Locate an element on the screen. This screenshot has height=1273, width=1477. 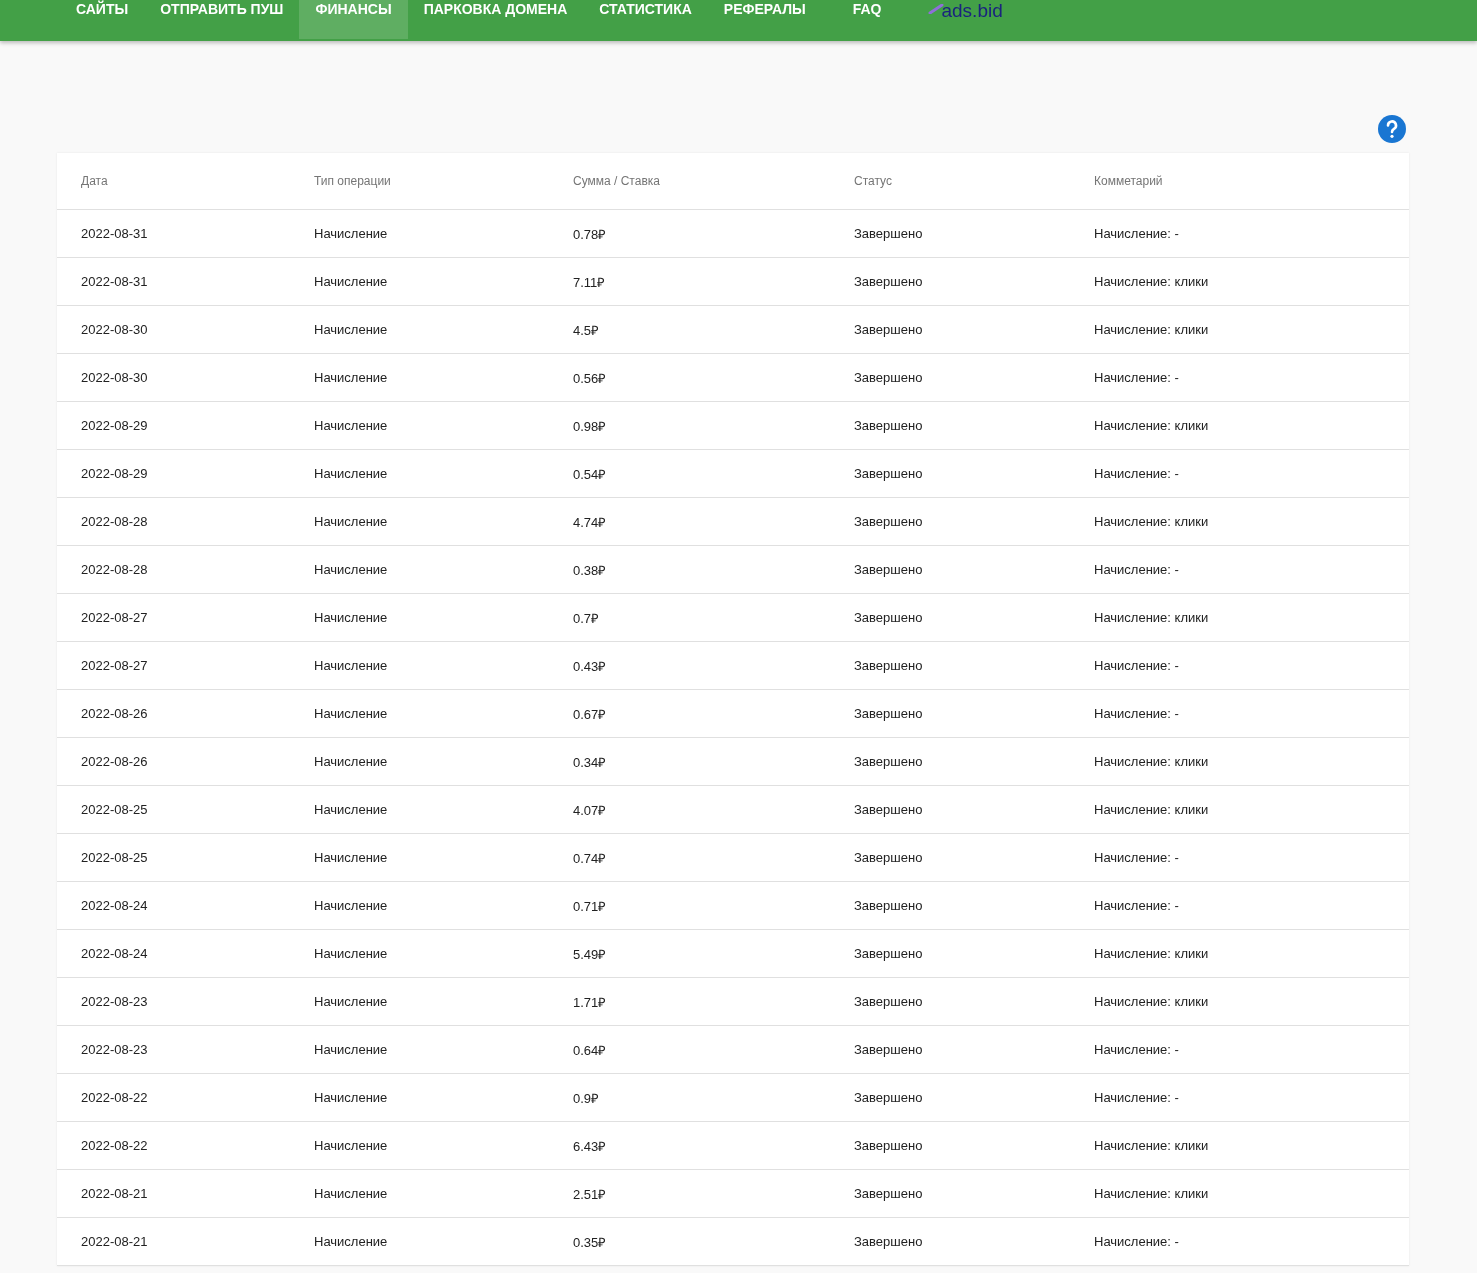
table-cell-text: 0.78₽ is located at coordinates (590, 234).